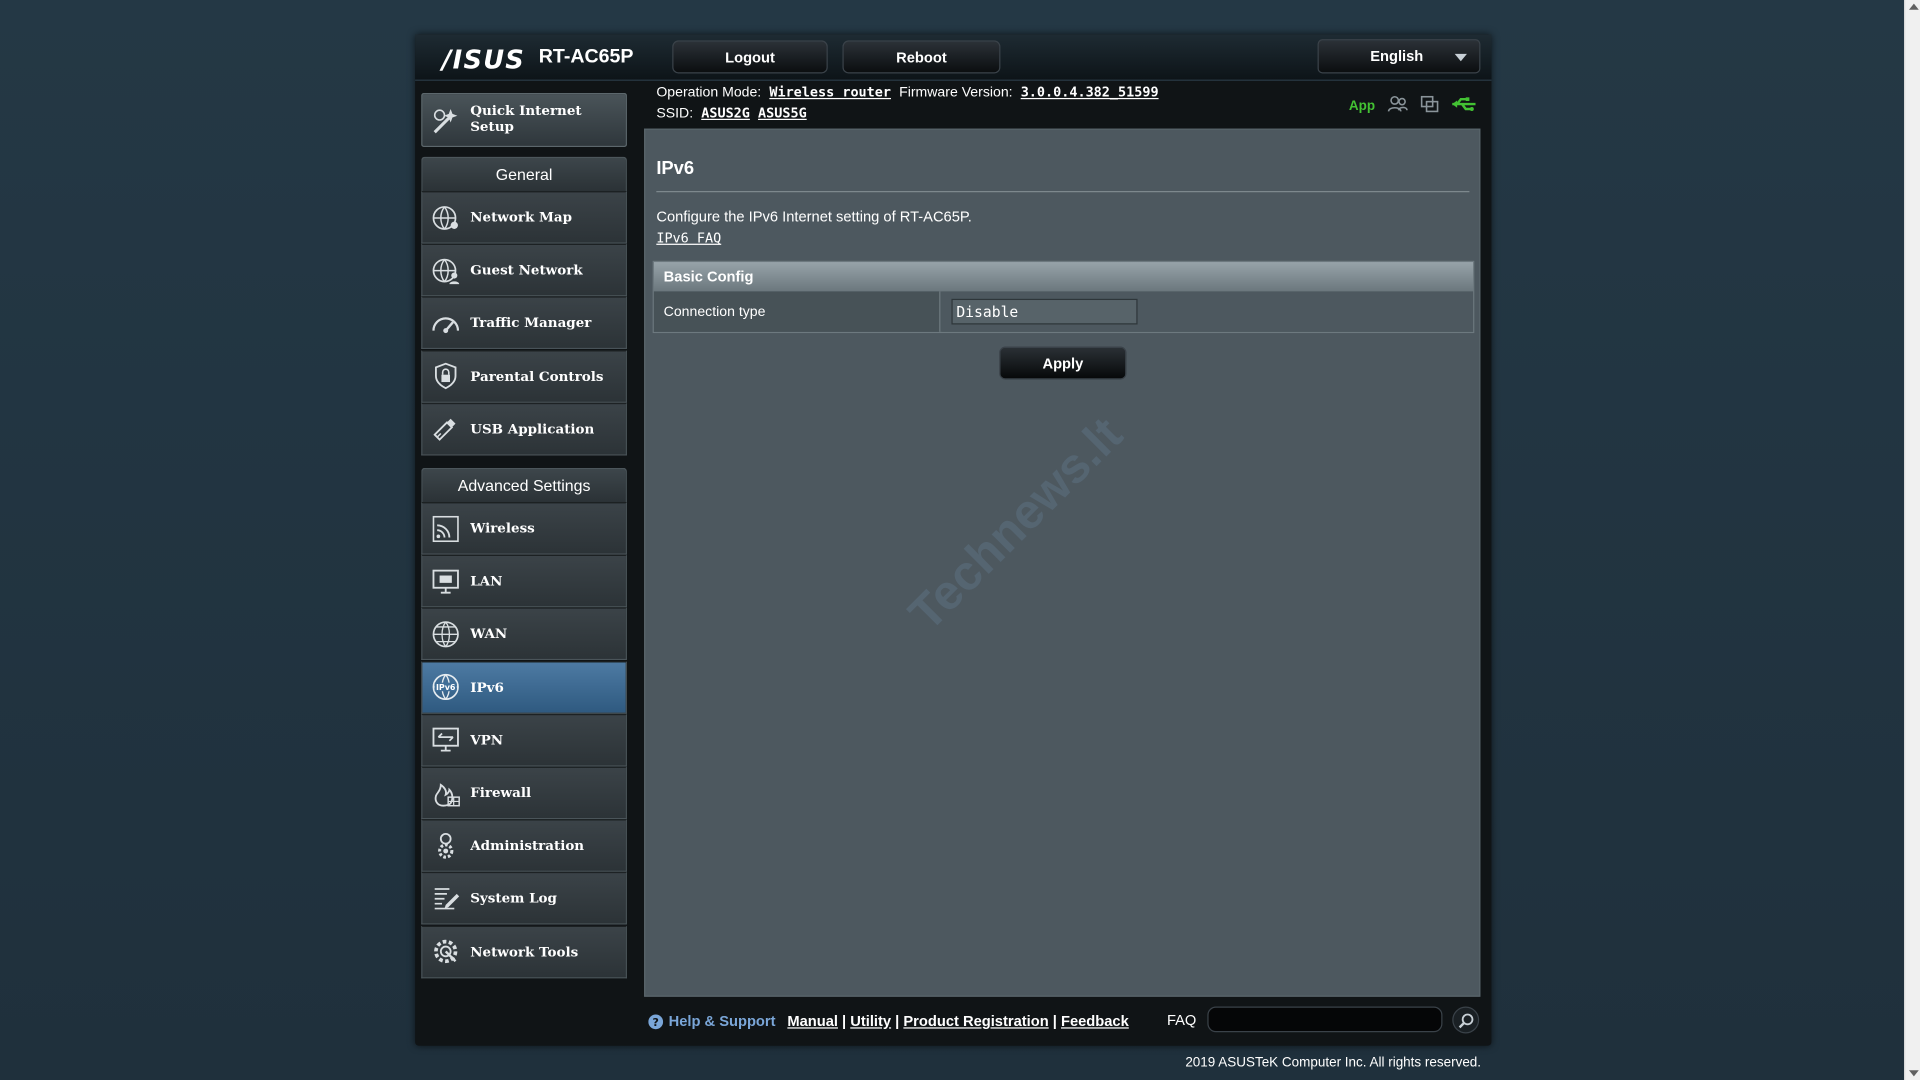 The width and height of the screenshot is (1920, 1080). What do you see at coordinates (446, 581) in the screenshot?
I see `lan-monitor-icon` at bounding box center [446, 581].